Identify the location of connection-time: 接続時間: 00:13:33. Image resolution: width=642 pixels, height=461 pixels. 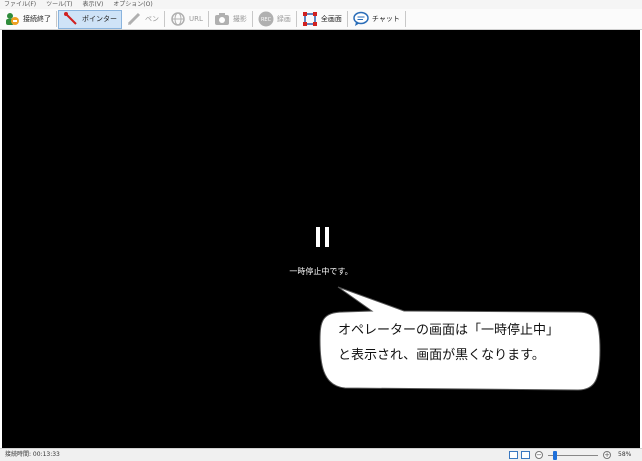
(32, 454).